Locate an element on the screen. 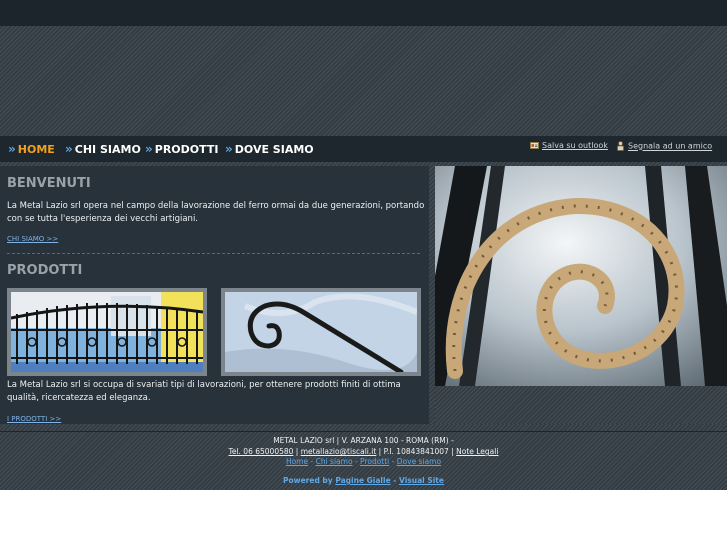 The height and width of the screenshot is (545, 727). nav-chi-siamo-label: CHI SIAMO is located at coordinates (107, 149).